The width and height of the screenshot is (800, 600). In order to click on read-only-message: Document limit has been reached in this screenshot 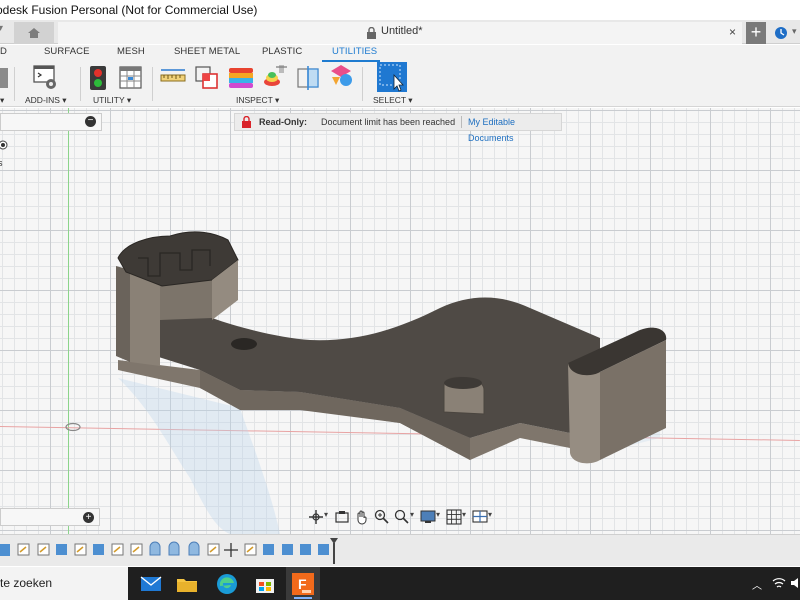, I will do `click(388, 122)`.